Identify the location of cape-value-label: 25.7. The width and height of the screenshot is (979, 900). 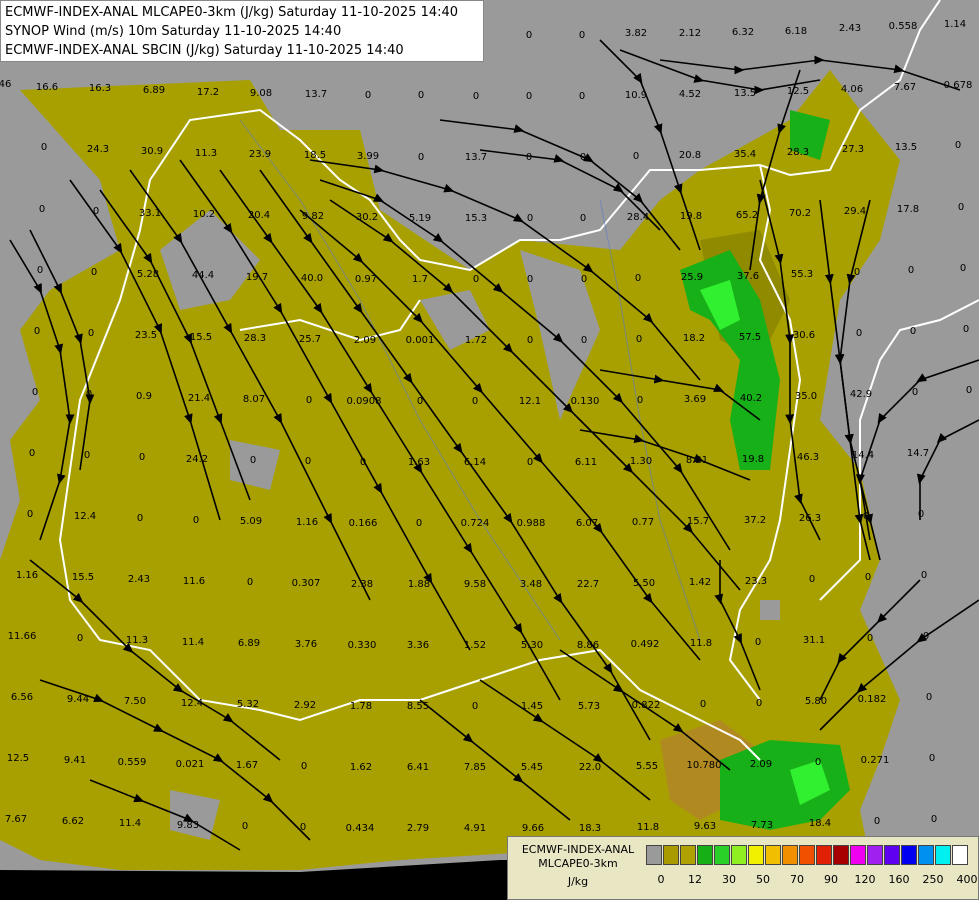
(310, 339).